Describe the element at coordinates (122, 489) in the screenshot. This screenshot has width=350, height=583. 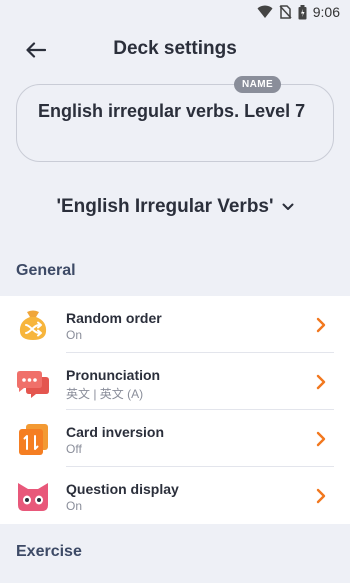
I see `setting-title: Question display` at that location.